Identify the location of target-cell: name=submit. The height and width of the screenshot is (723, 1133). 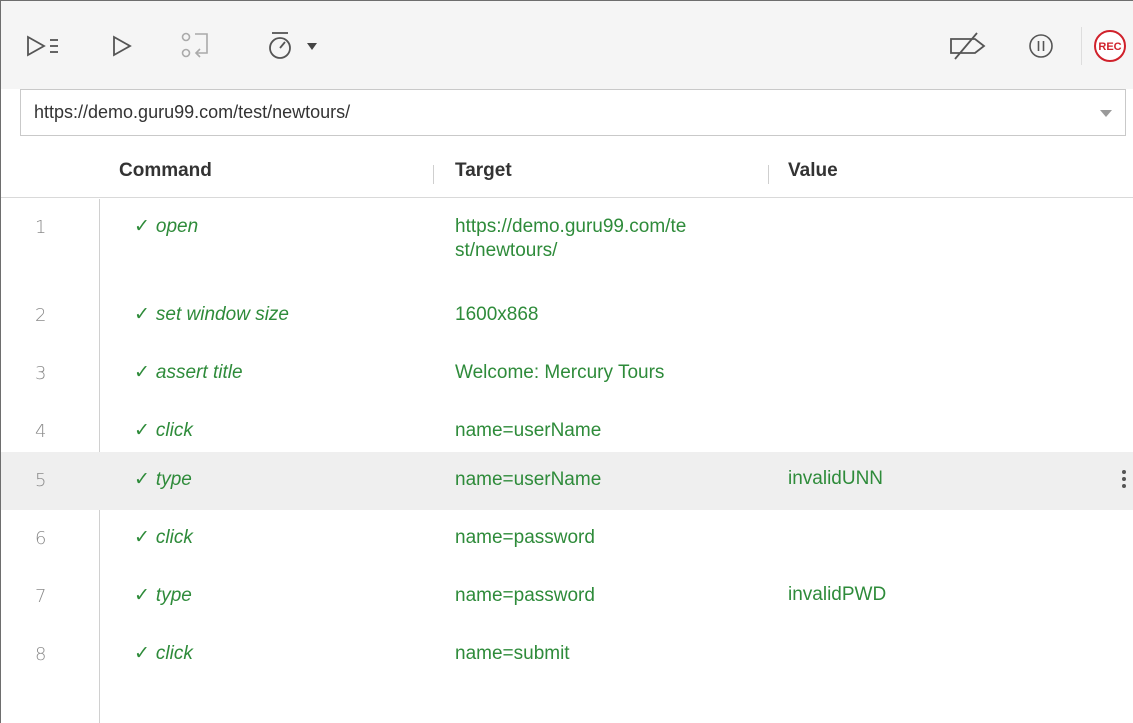
(605, 654).